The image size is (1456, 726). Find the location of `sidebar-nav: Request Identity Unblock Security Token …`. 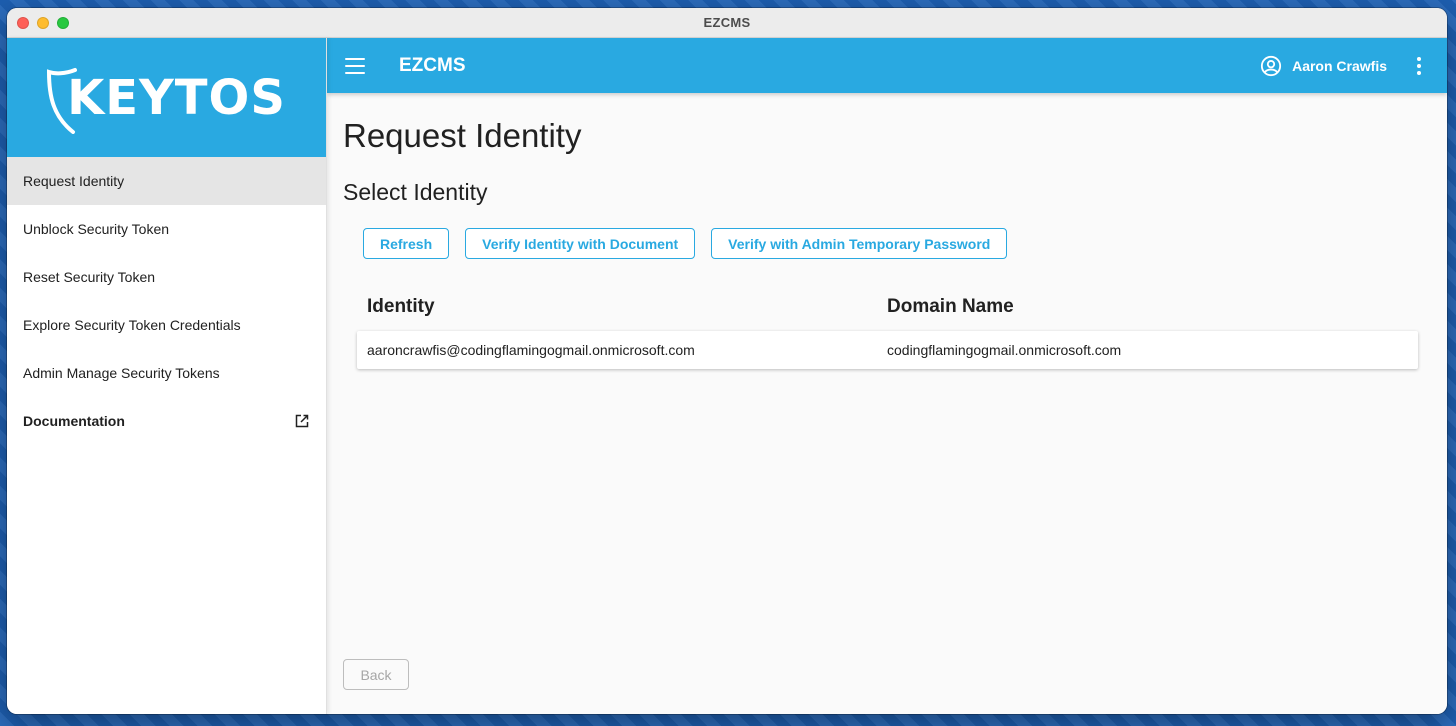

sidebar-nav: Request Identity Unblock Security Token … is located at coordinates (166, 301).